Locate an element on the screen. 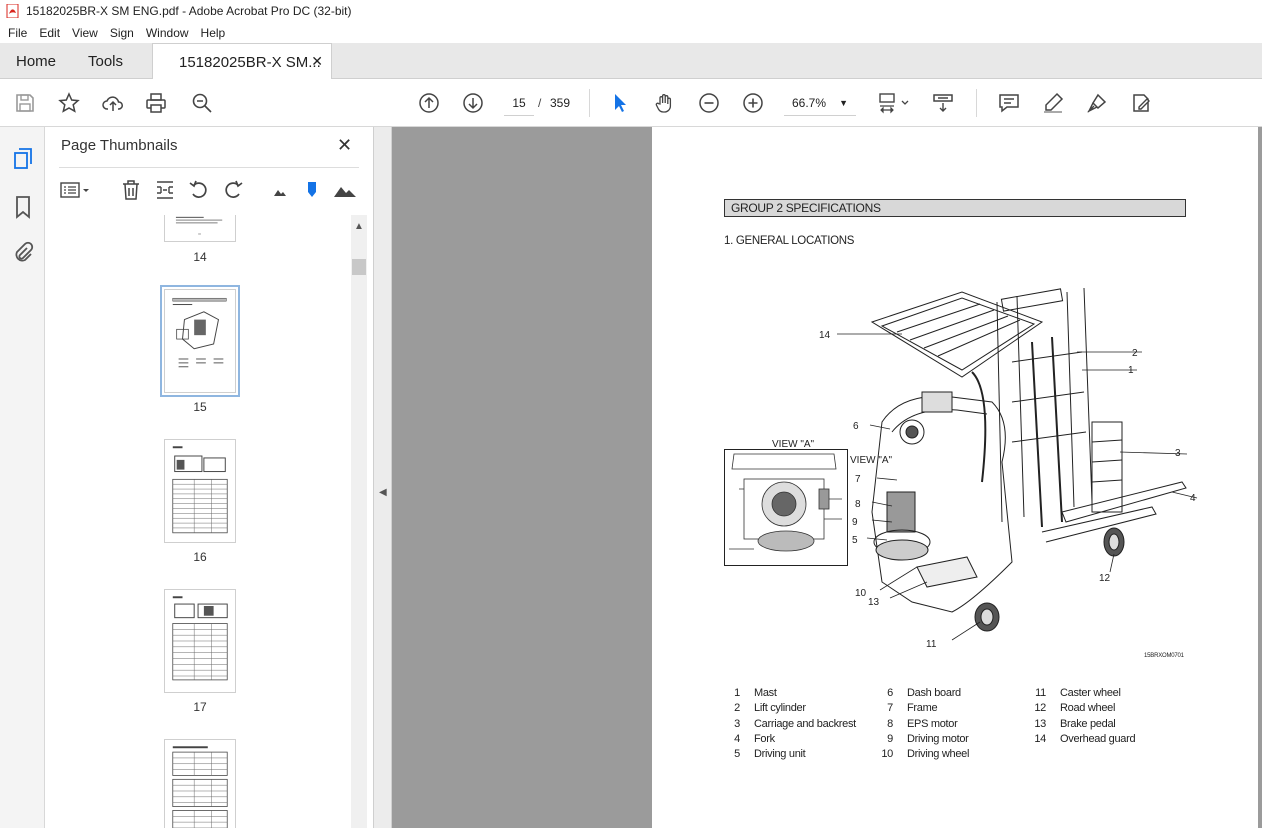 The height and width of the screenshot is (828, 1262). zoom-select: 66.7% ▼ is located at coordinates (820, 103).